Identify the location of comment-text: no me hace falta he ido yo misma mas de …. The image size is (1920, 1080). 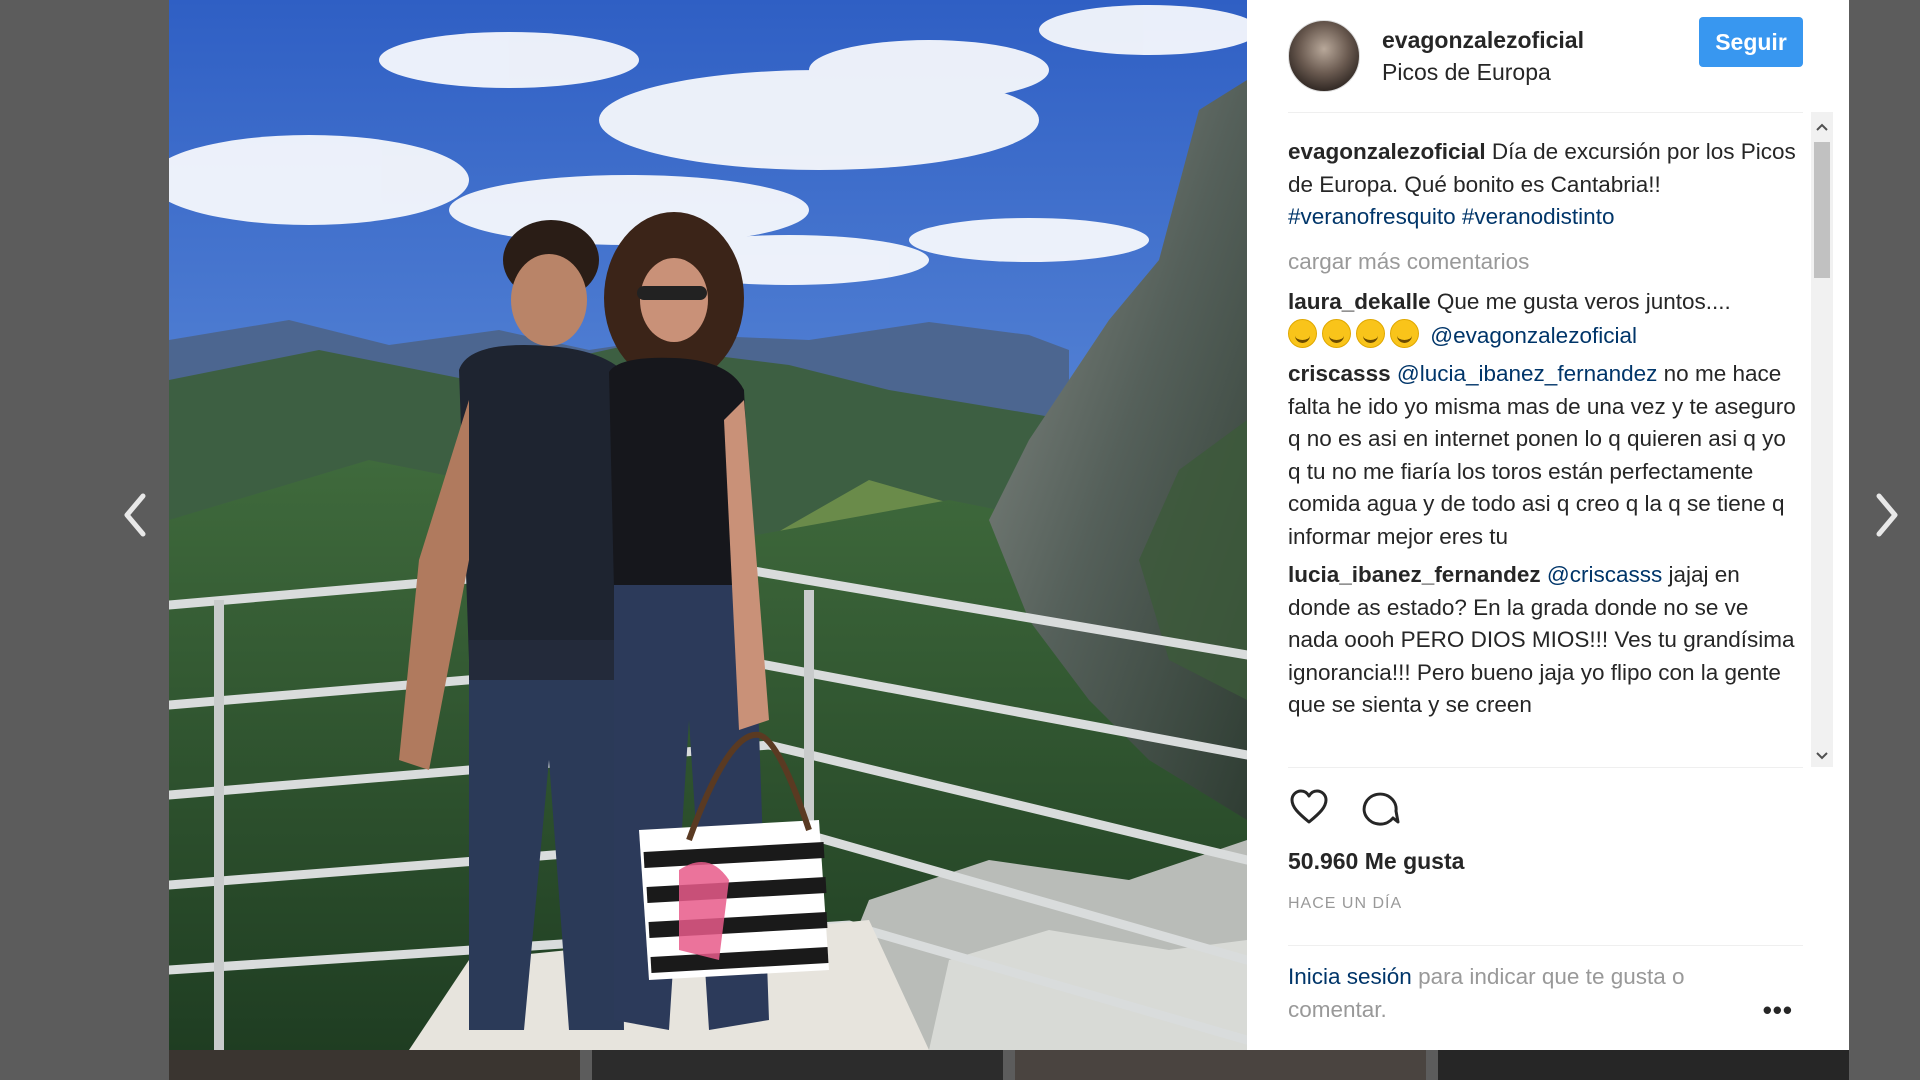
(1542, 455).